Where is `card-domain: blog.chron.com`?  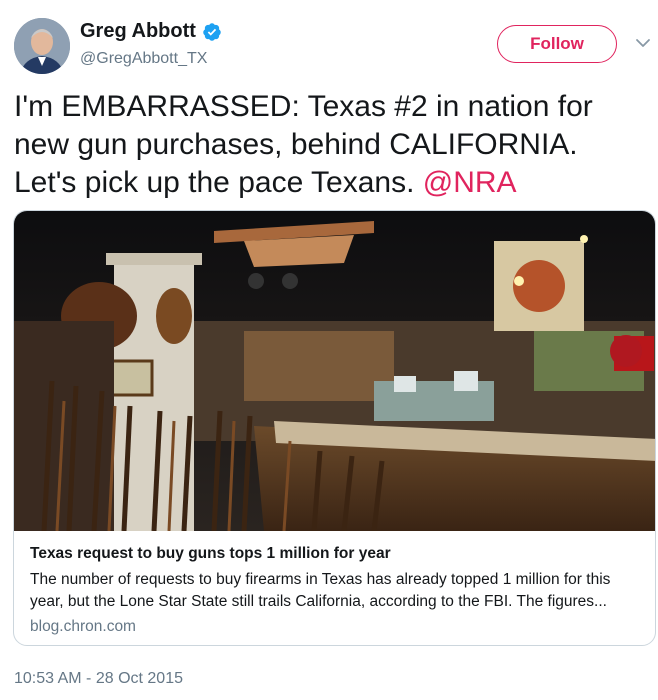 card-domain: blog.chron.com is located at coordinates (83, 626).